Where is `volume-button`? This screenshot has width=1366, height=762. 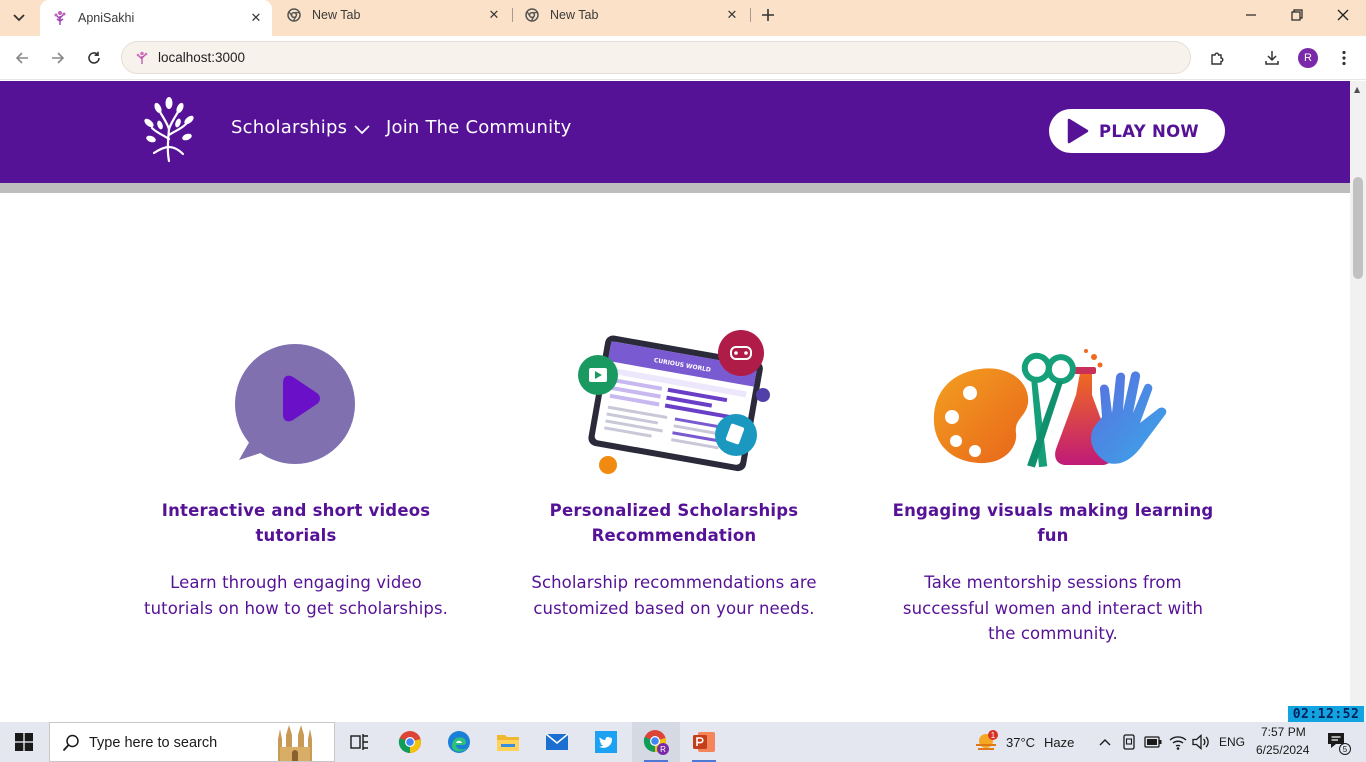
volume-button is located at coordinates (1201, 742).